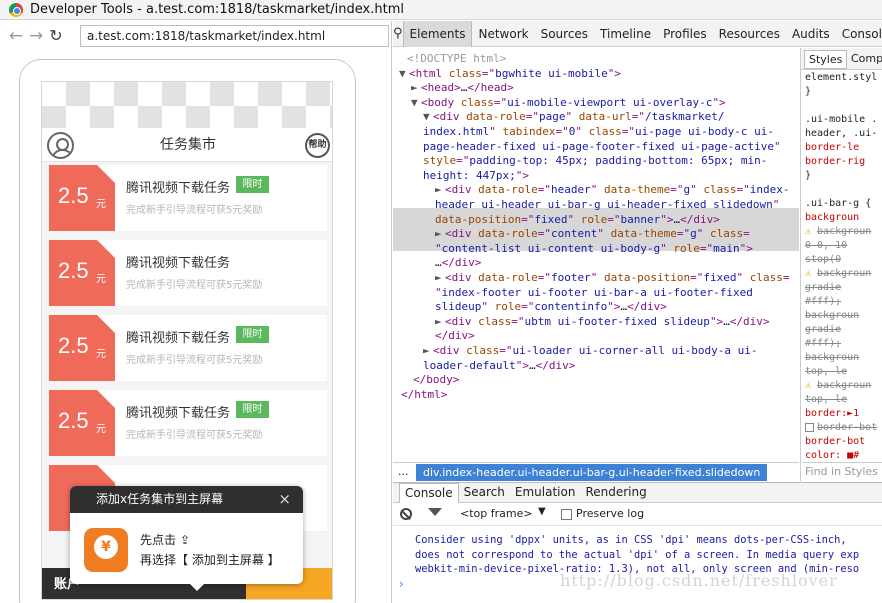 This screenshot has height=603, width=882. I want to click on task-card: 2.5 元 腾讯视频下载任务 完成新手引导流程可获5元奖励, so click(188, 273).